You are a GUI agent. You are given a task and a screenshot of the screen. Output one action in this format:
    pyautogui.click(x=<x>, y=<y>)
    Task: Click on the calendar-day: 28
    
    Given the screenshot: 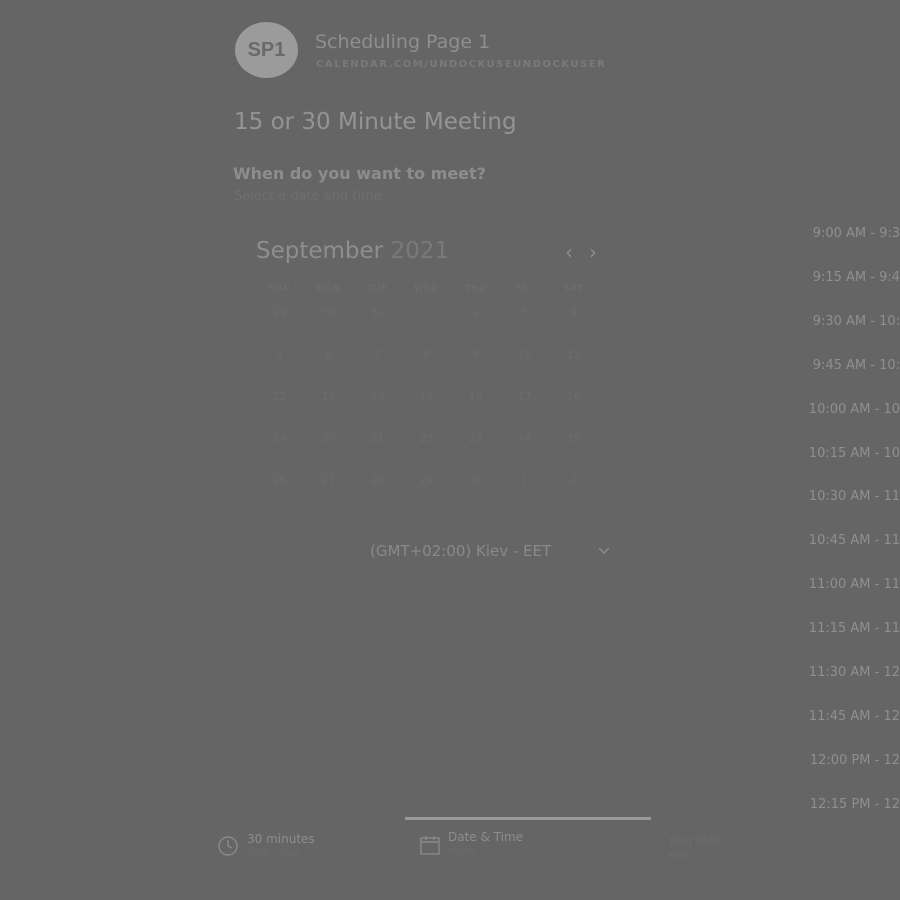 What is the action you would take?
    pyautogui.click(x=377, y=481)
    